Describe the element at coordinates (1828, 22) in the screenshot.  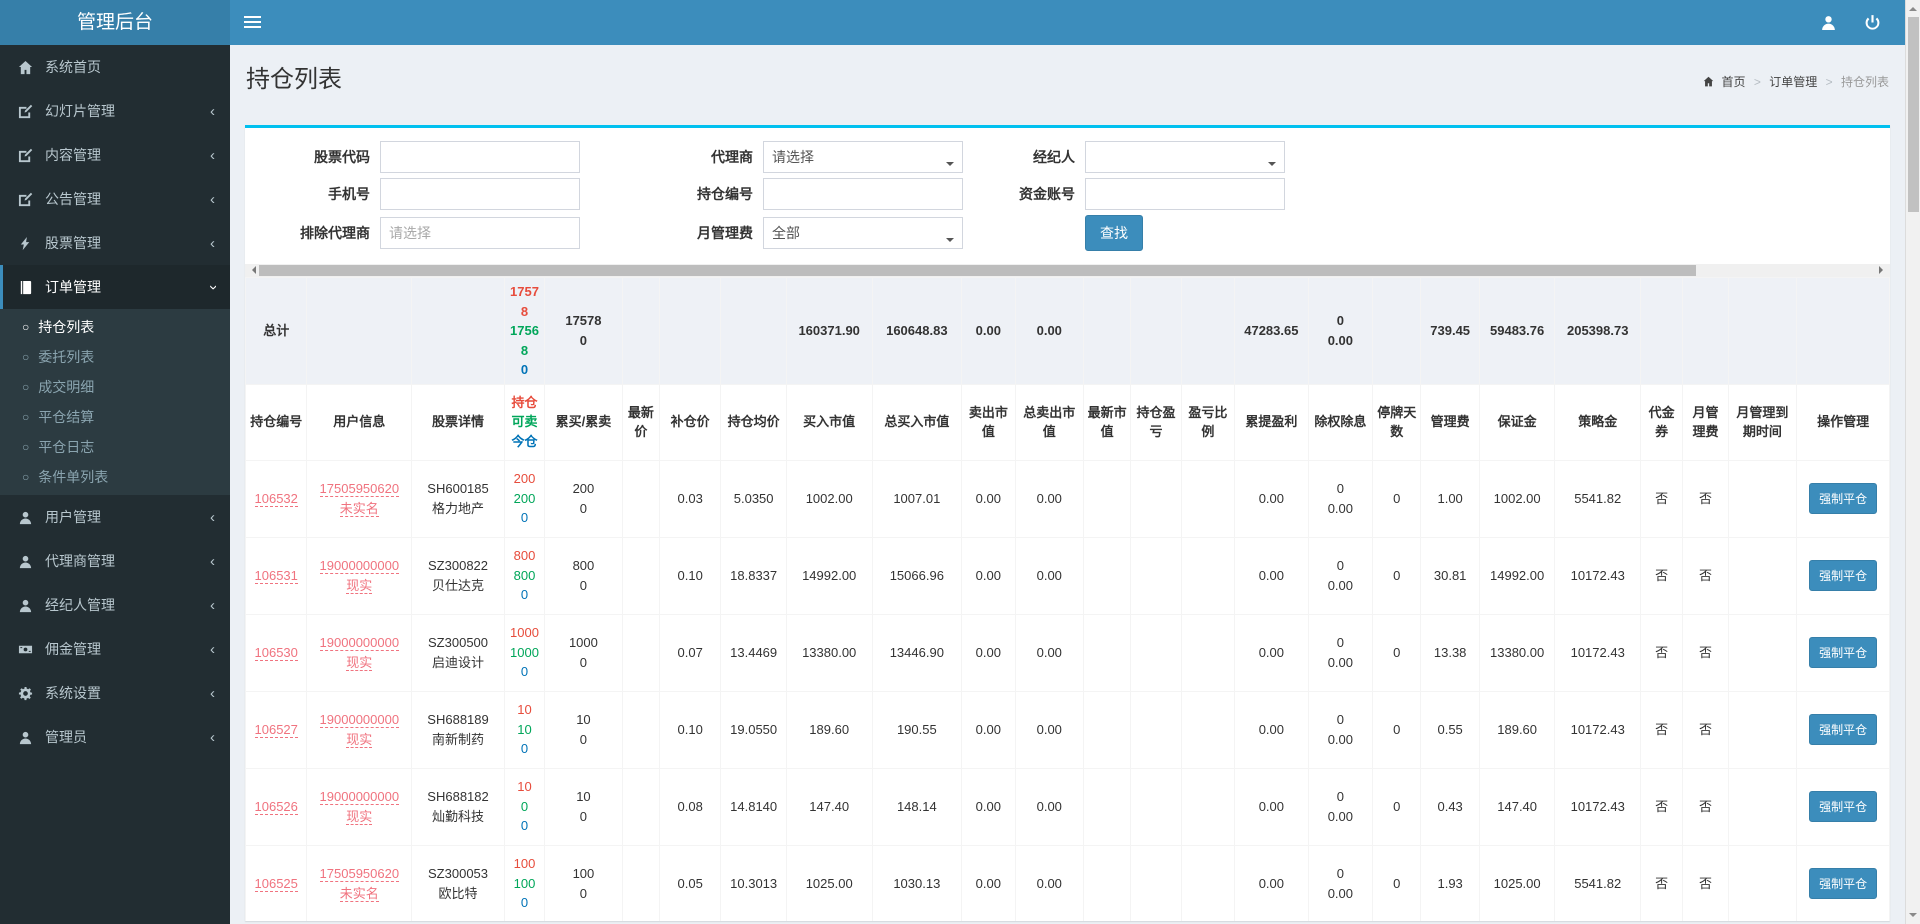
I see `user-menu-button` at that location.